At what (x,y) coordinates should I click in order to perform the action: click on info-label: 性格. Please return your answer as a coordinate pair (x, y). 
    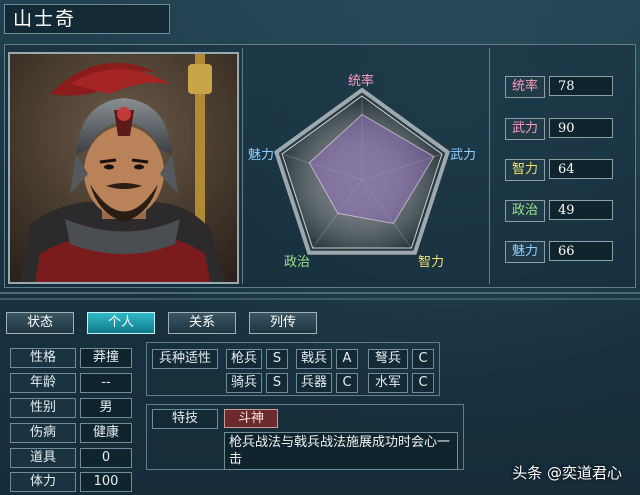
    Looking at the image, I should click on (43, 358).